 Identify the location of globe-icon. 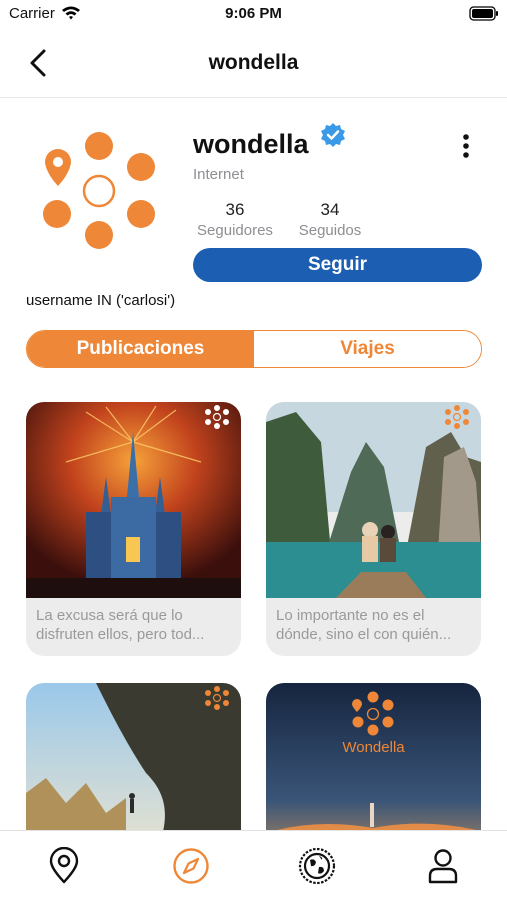
(317, 866).